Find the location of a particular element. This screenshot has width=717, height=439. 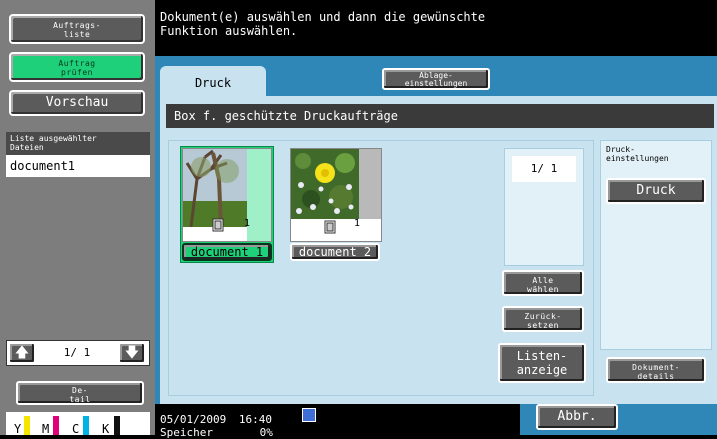

box-title: Box f. geschützte Druckaufträge is located at coordinates (440, 116).